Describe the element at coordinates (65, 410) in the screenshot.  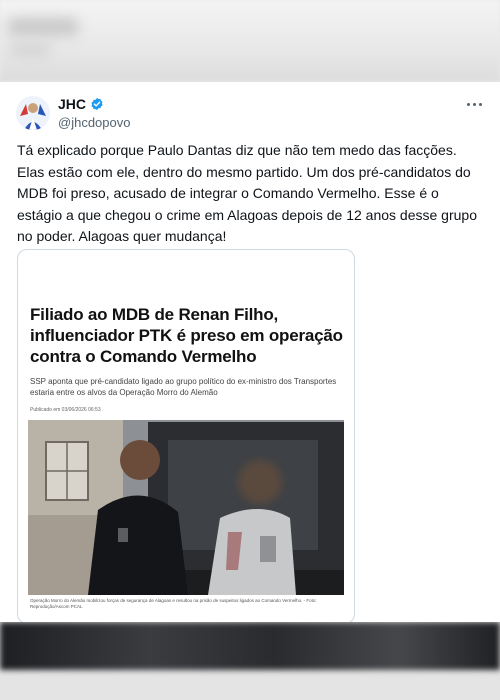
I see `article-published-date: Publicado em 03/06/2026 06:53` at that location.